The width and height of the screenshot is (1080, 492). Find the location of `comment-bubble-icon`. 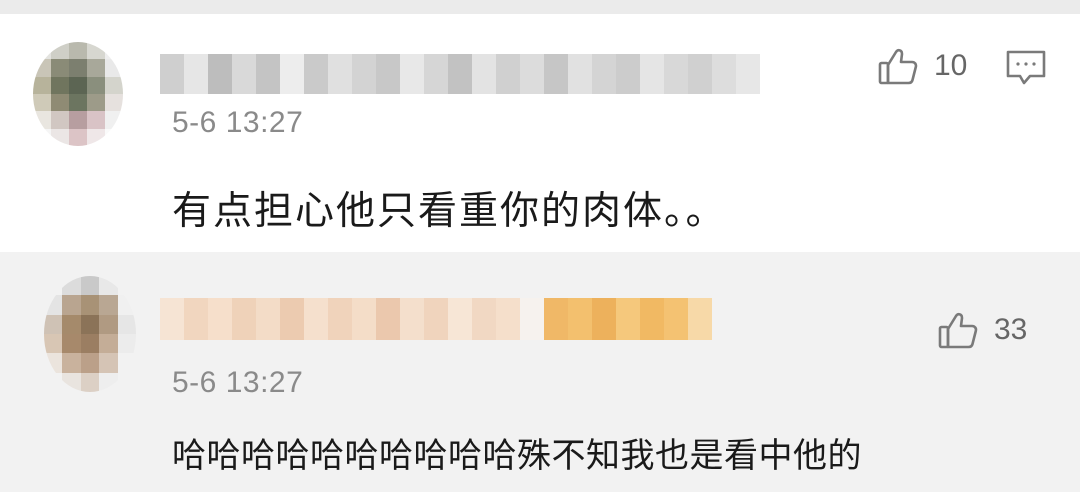

comment-bubble-icon is located at coordinates (1026, 67).